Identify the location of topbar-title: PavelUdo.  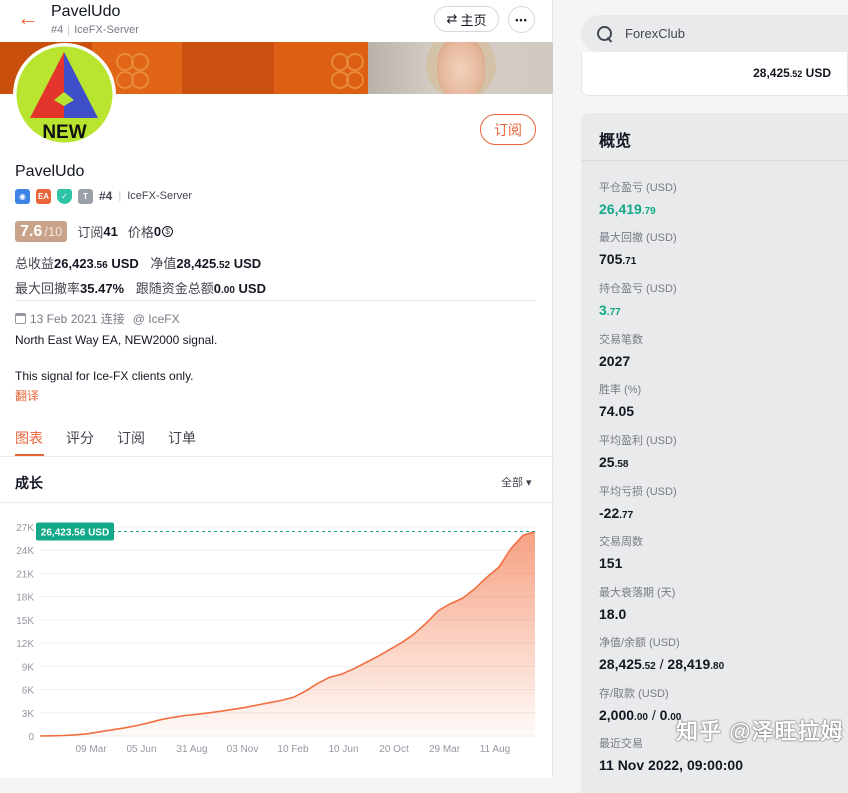
(86, 11).